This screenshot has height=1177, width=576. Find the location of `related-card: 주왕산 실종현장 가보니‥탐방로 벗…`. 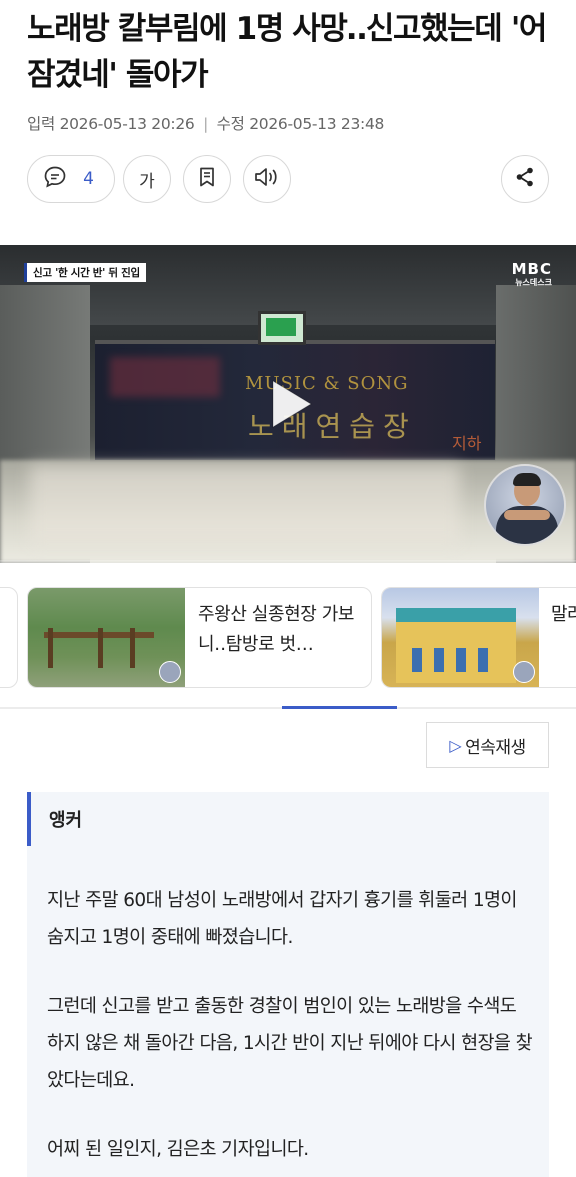

related-card: 주왕산 실종현장 가보니‥탐방로 벗… is located at coordinates (199, 637).